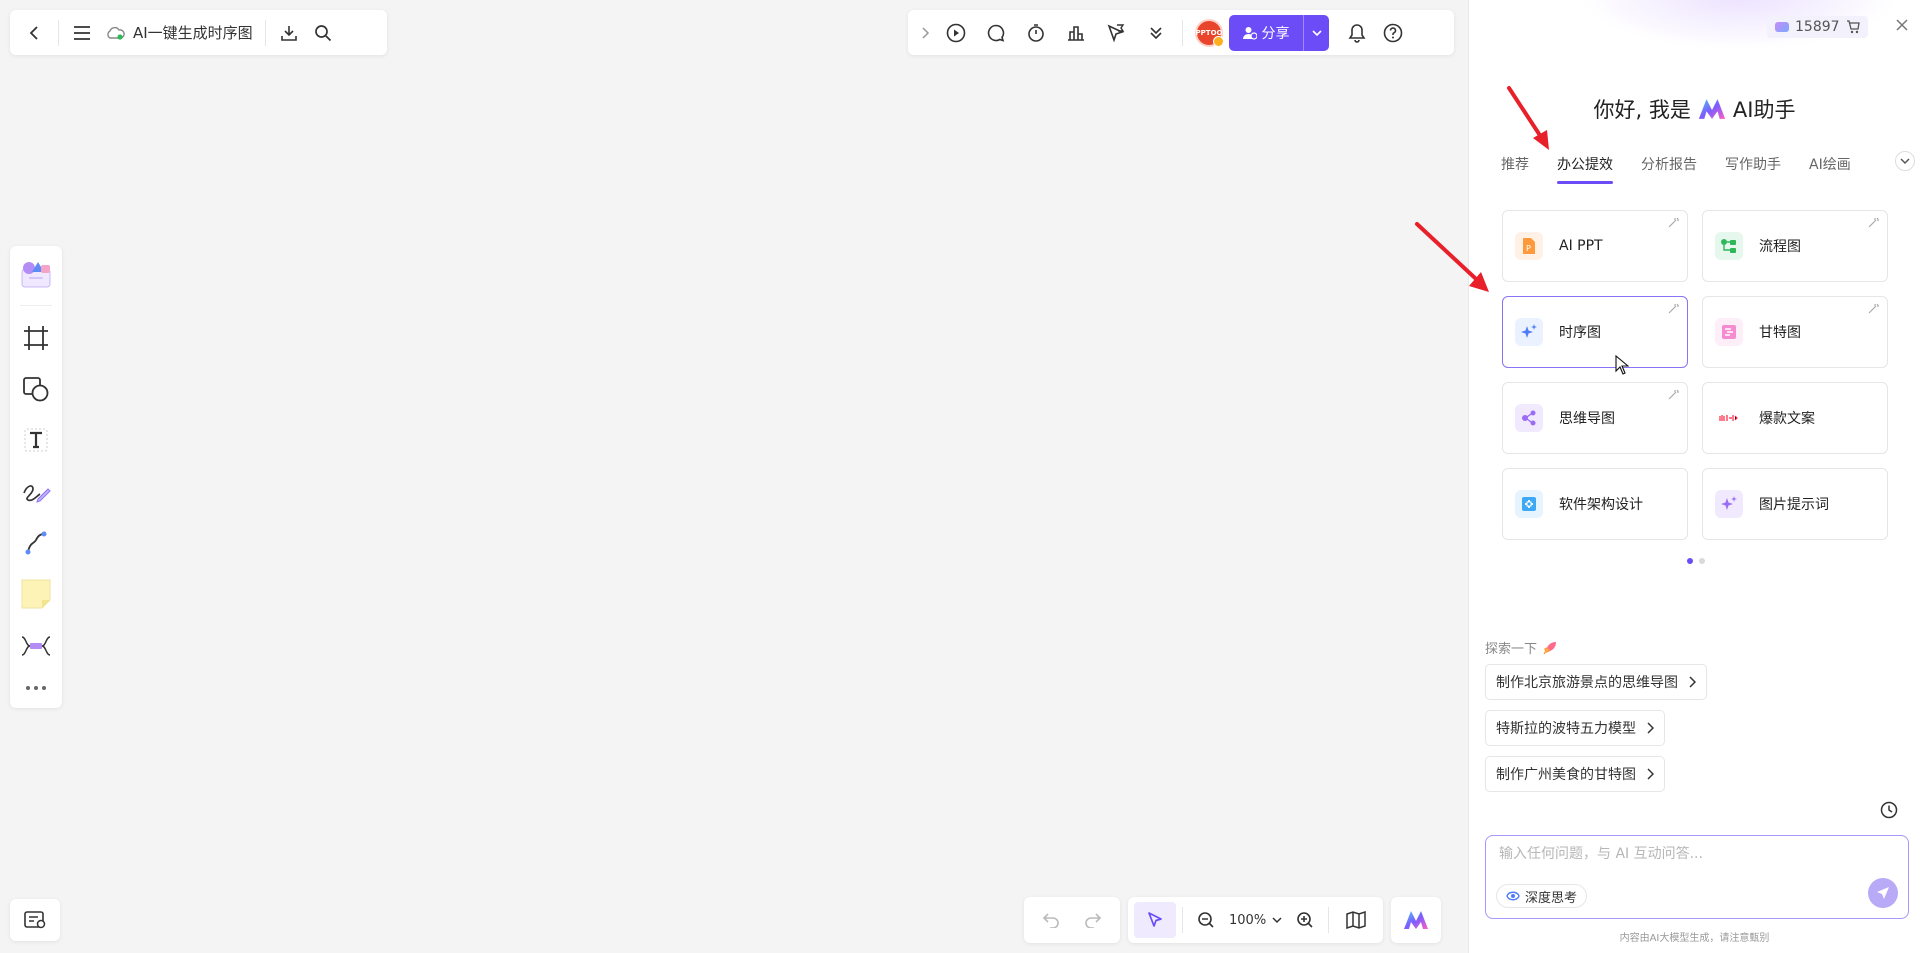  I want to click on card-gantt-chart: 甘特图, so click(1795, 332).